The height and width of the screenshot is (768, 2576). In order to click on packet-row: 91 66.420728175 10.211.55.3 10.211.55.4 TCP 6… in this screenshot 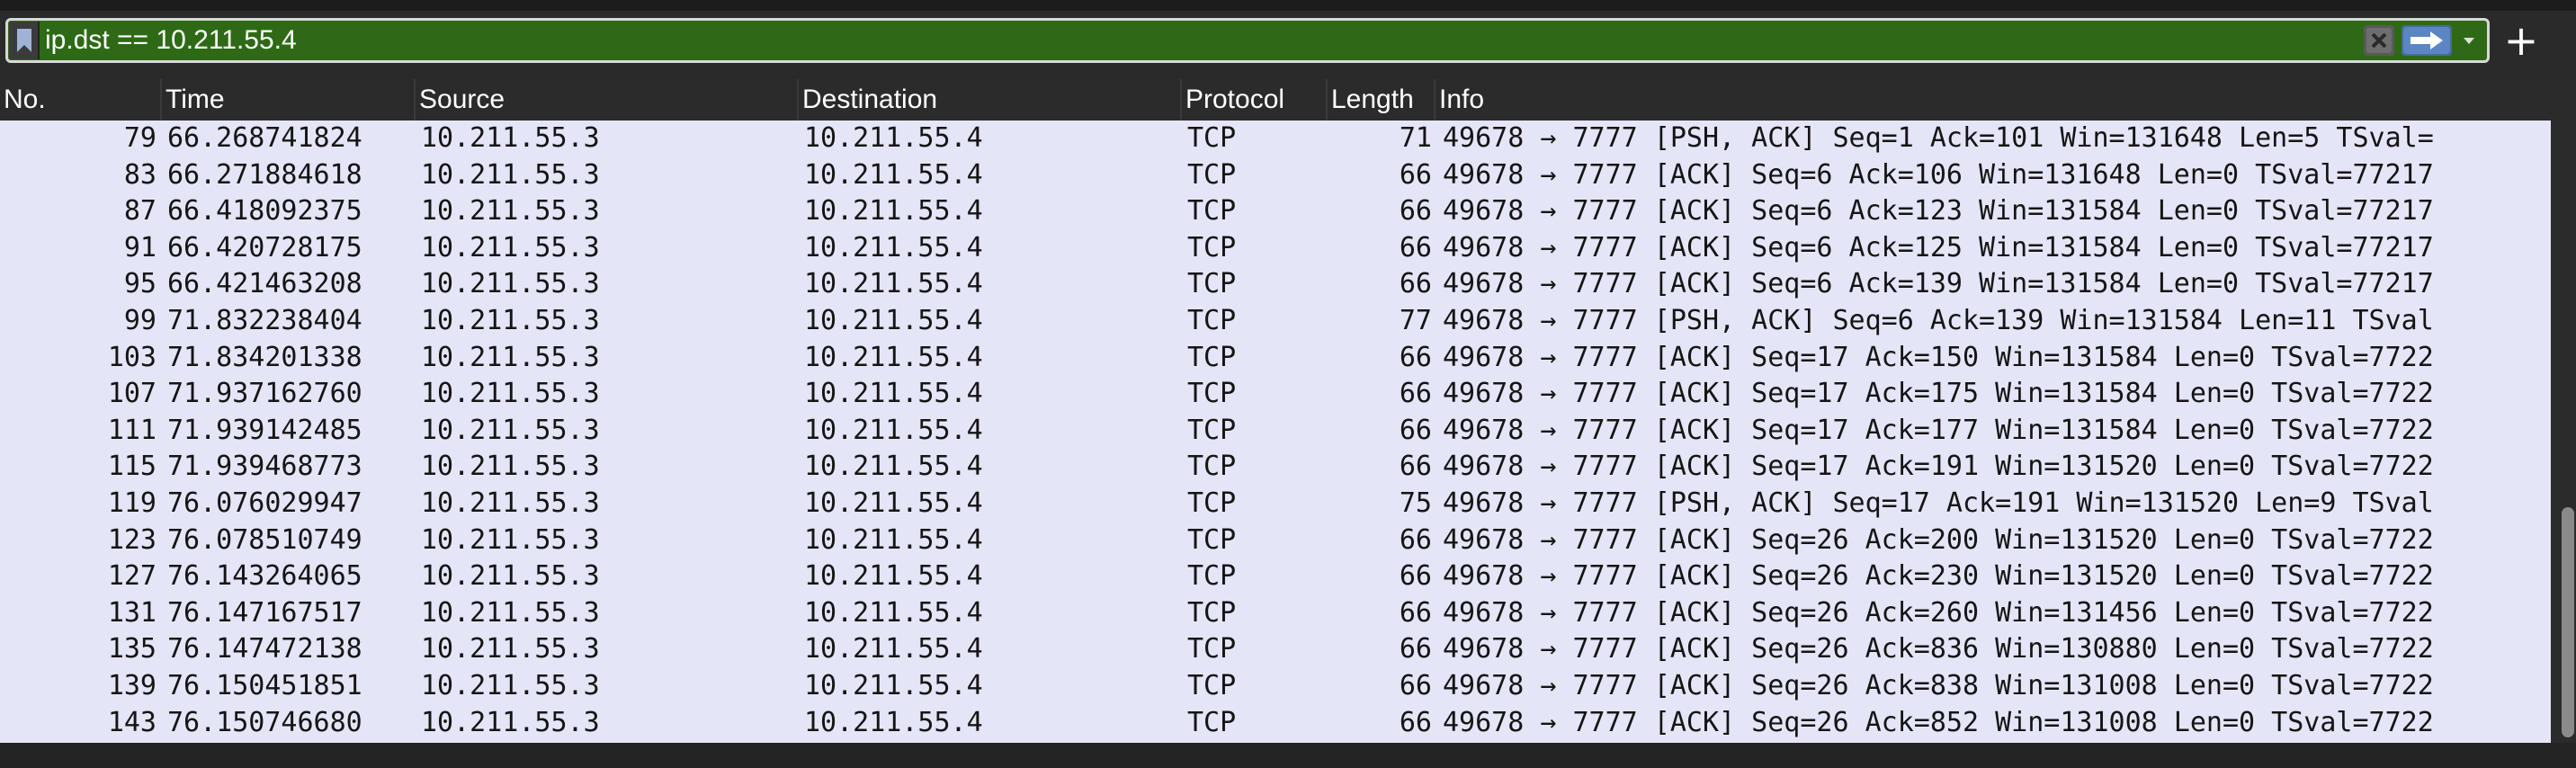, I will do `click(1275, 249)`.